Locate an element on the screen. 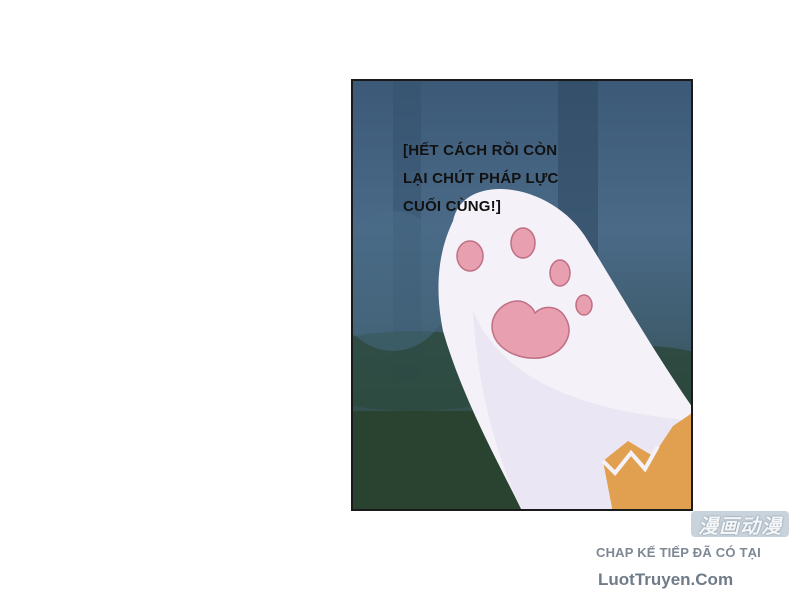 The image size is (800, 609). watermark-logo: 漫画动漫 is located at coordinates (740, 524).